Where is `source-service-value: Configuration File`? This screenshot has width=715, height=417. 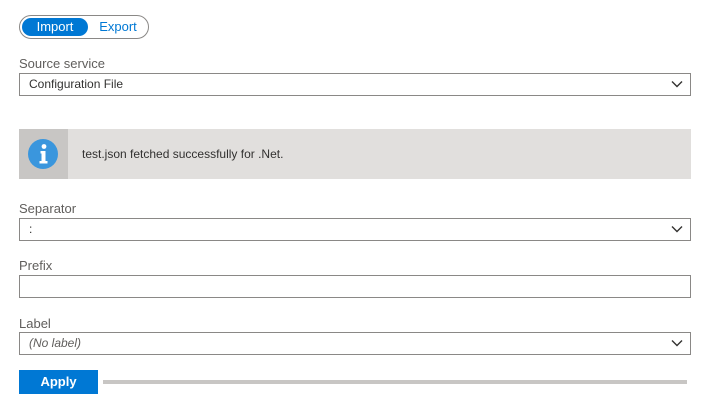
source-service-value: Configuration File is located at coordinates (76, 84).